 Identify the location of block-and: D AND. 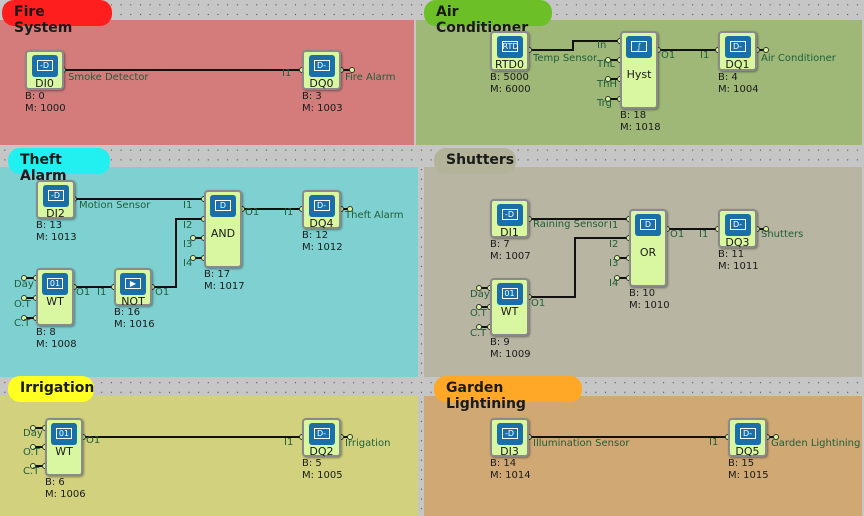
(223, 229).